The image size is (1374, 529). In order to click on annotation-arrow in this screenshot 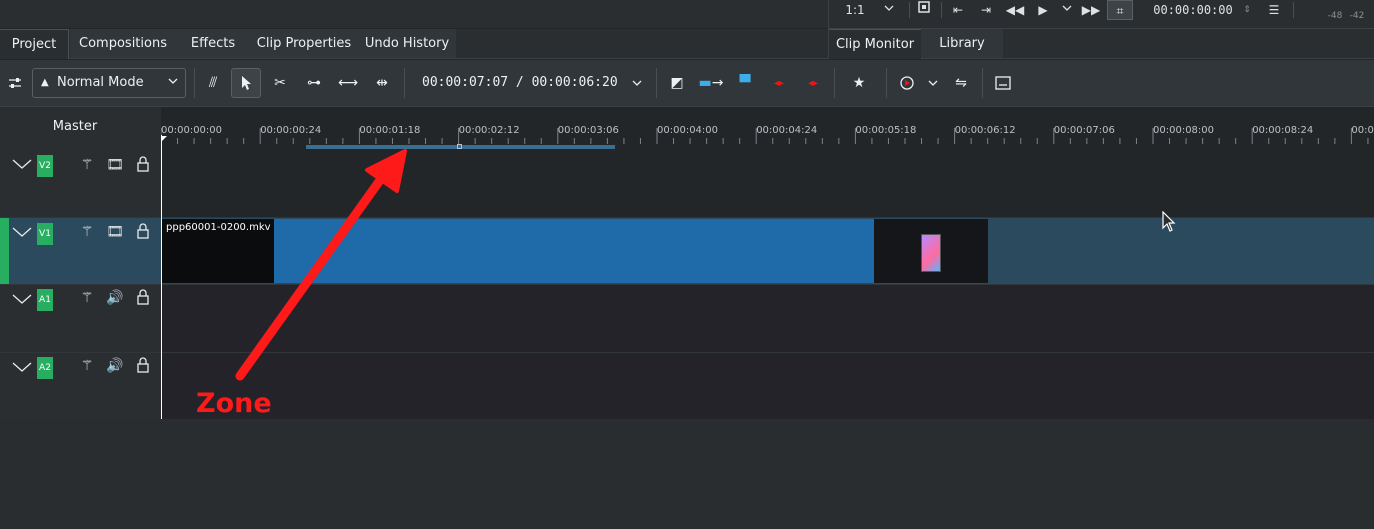, I will do `click(321, 265)`.